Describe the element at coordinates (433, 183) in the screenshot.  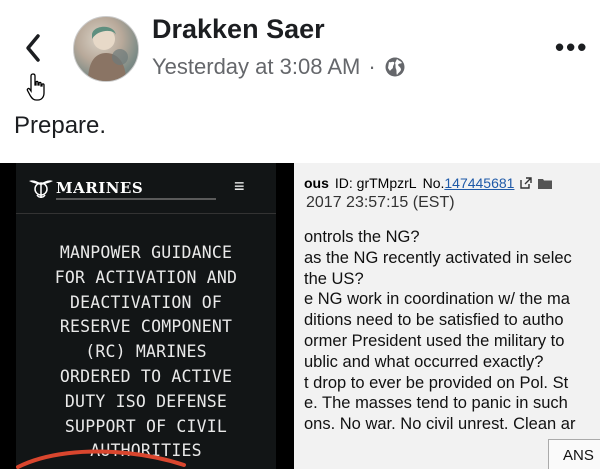
I see `post-number-label: No.` at that location.